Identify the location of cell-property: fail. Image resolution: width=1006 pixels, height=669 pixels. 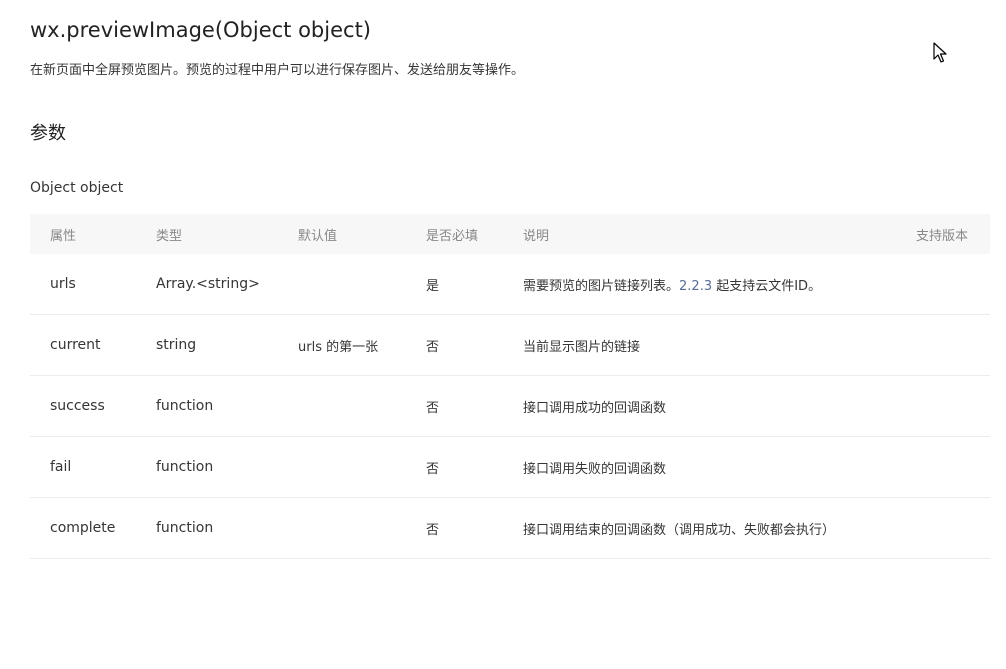
(93, 467).